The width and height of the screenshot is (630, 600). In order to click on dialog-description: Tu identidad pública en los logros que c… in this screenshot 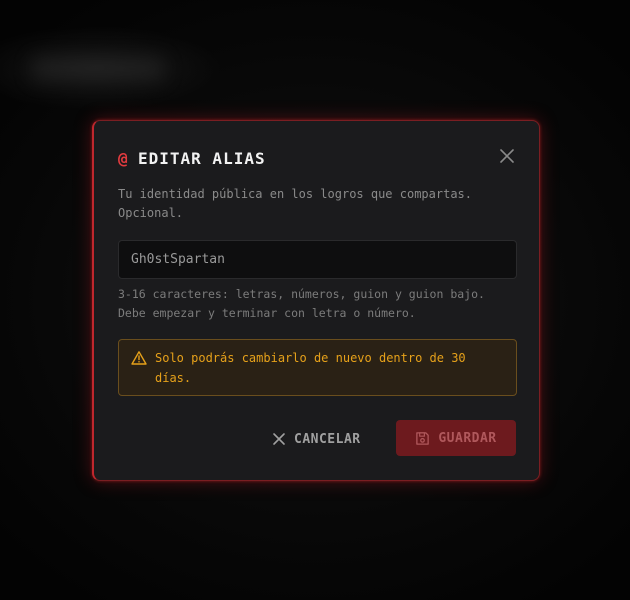, I will do `click(295, 203)`.